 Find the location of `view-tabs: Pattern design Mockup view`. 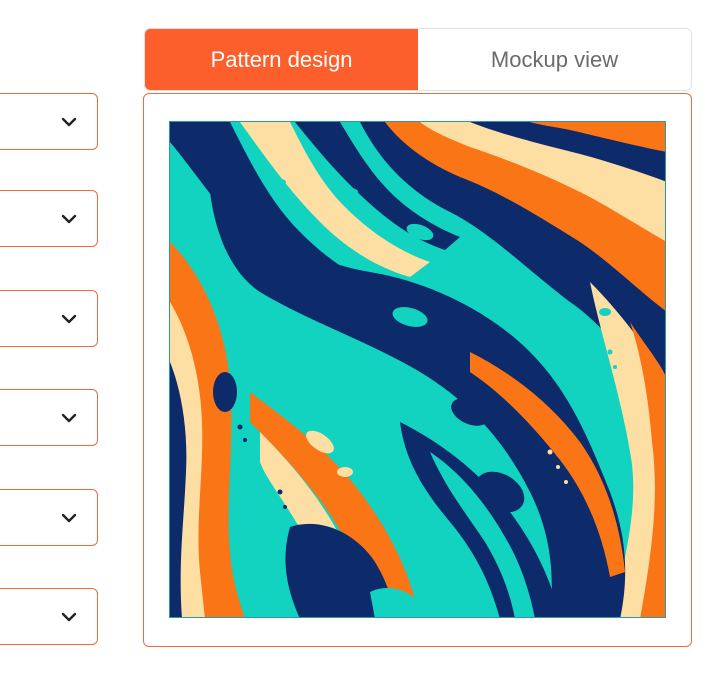

view-tabs: Pattern design Mockup view is located at coordinates (418, 59).